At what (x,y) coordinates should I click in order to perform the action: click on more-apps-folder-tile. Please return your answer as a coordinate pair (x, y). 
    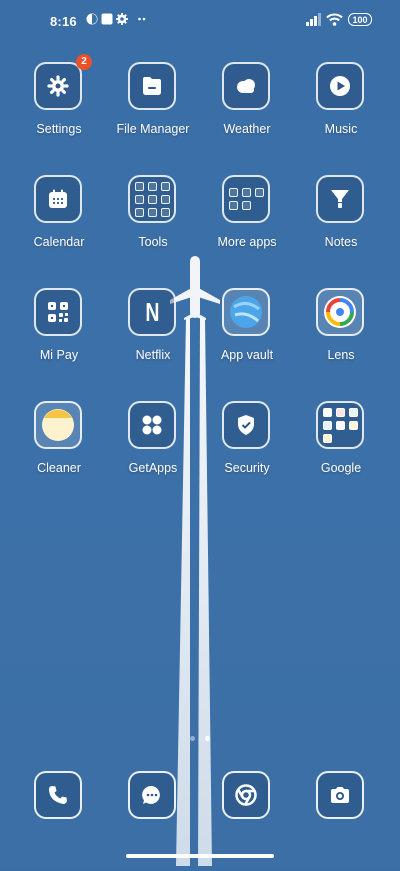
    Looking at the image, I should click on (246, 199).